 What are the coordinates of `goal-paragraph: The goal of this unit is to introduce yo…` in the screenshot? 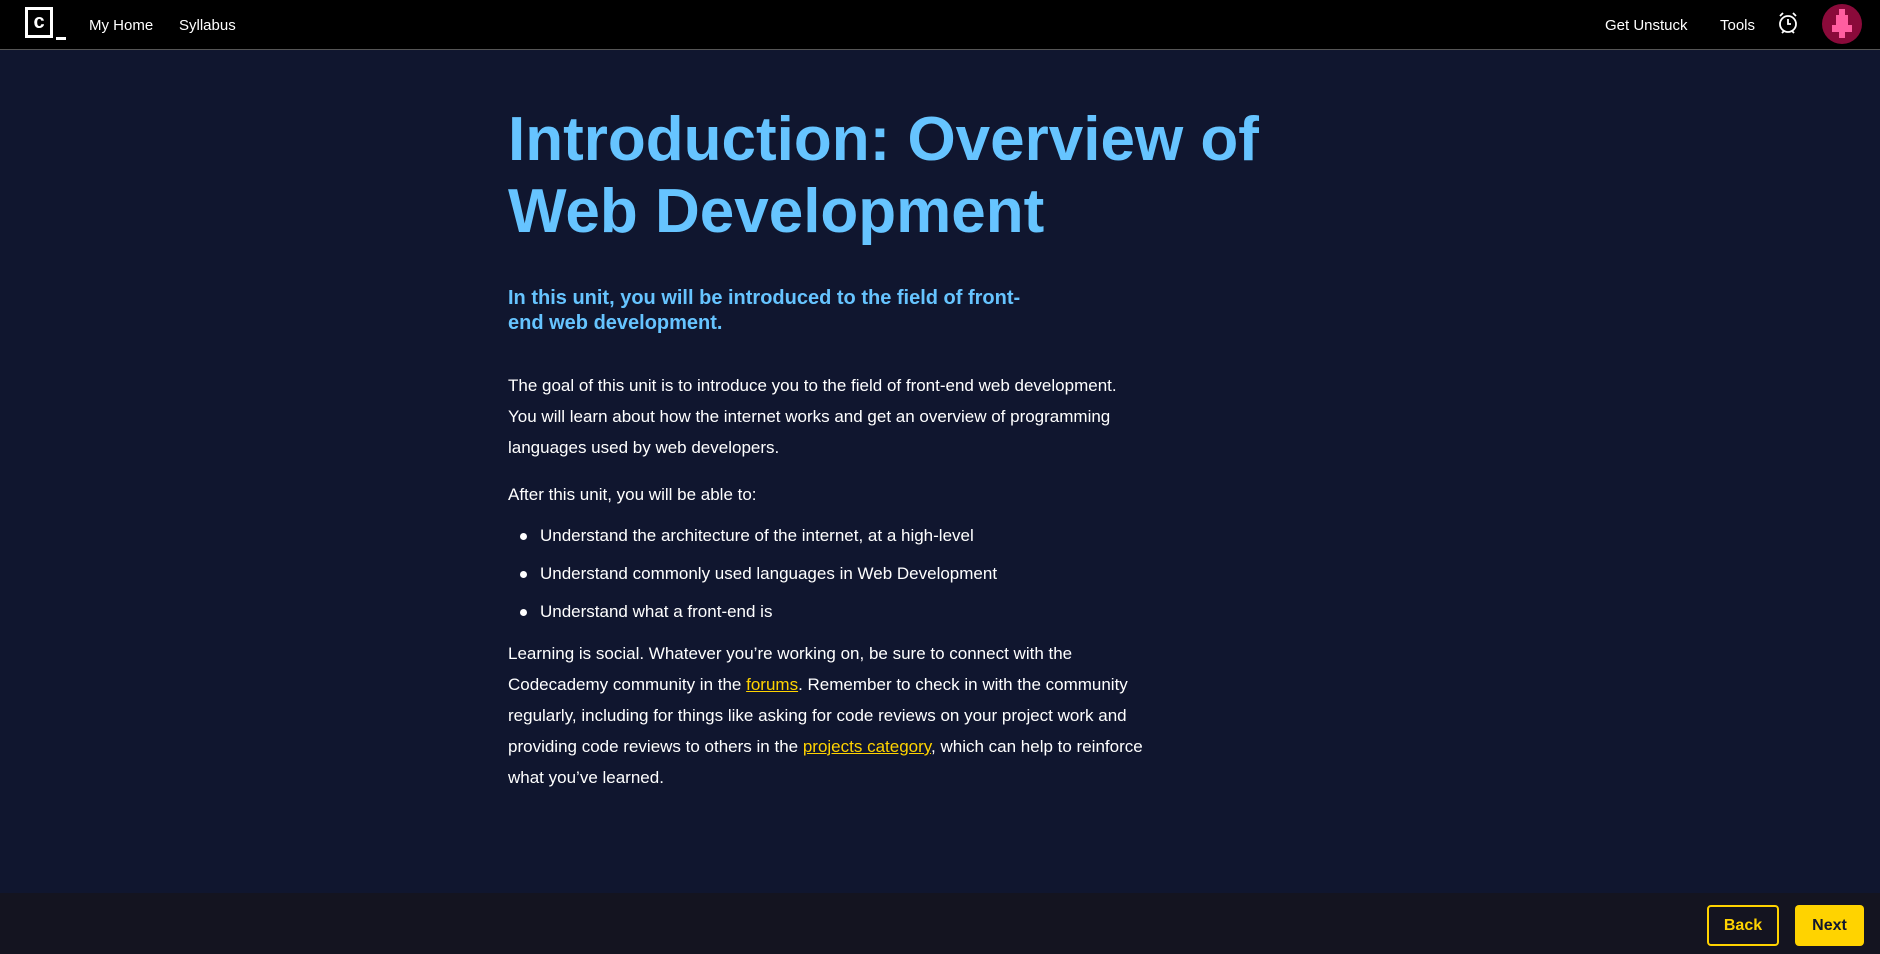 It's located at (812, 416).